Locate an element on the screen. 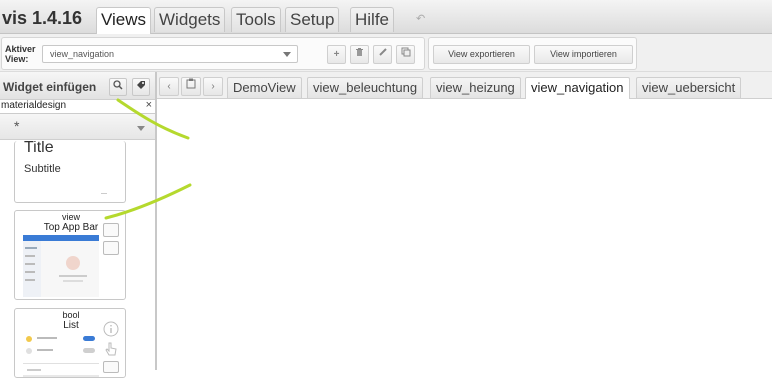 The height and width of the screenshot is (378, 772). widget-set-select-value: * is located at coordinates (17, 126).